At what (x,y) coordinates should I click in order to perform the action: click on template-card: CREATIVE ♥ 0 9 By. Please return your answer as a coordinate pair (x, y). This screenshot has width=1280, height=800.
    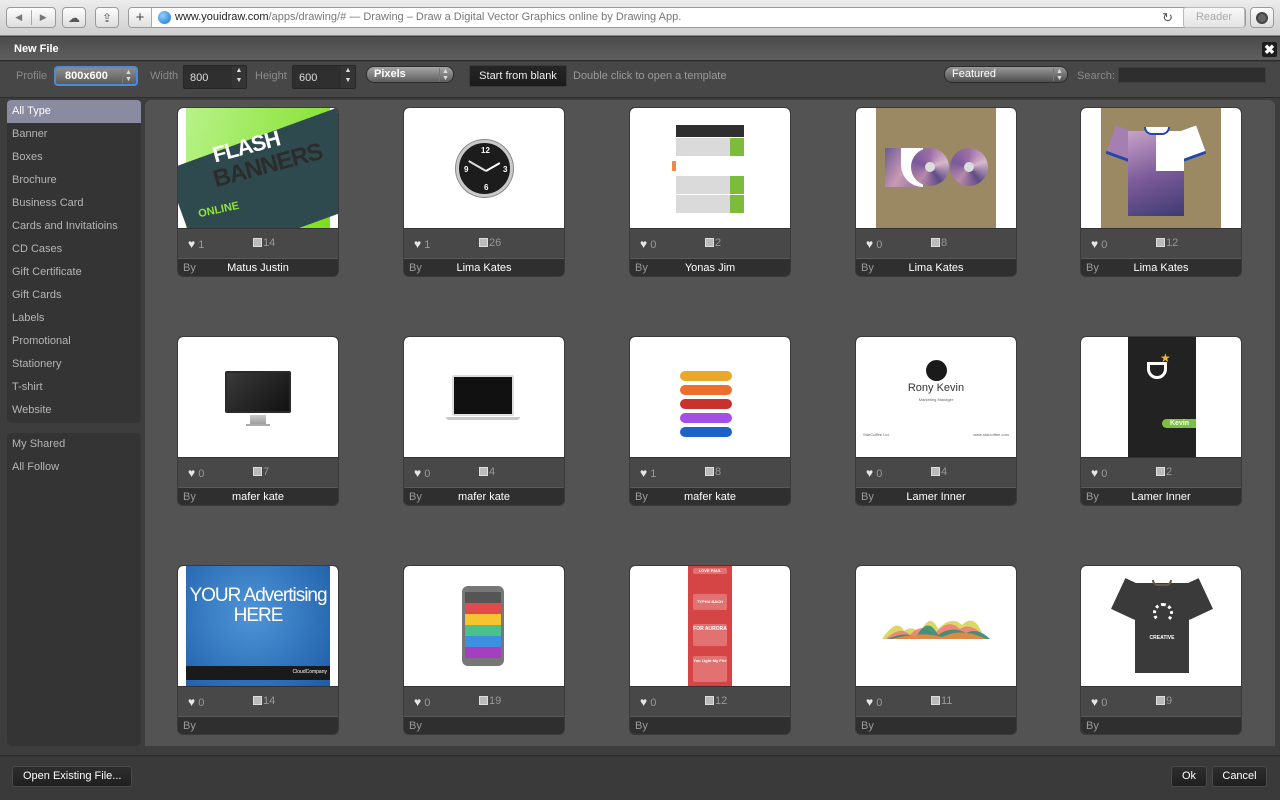
    Looking at the image, I should click on (1161, 650).